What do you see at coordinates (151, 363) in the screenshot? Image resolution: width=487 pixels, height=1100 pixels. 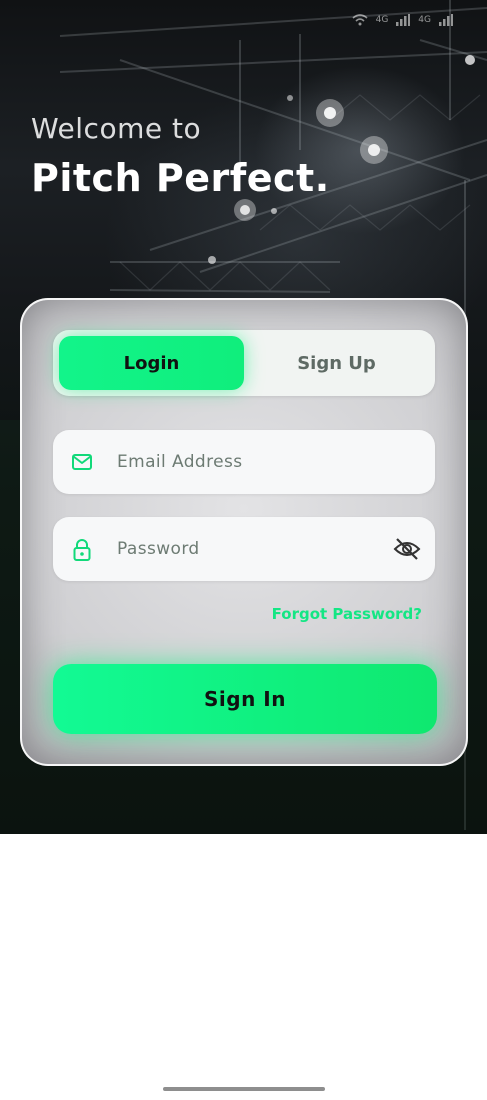 I see `tab-login: Login` at bounding box center [151, 363].